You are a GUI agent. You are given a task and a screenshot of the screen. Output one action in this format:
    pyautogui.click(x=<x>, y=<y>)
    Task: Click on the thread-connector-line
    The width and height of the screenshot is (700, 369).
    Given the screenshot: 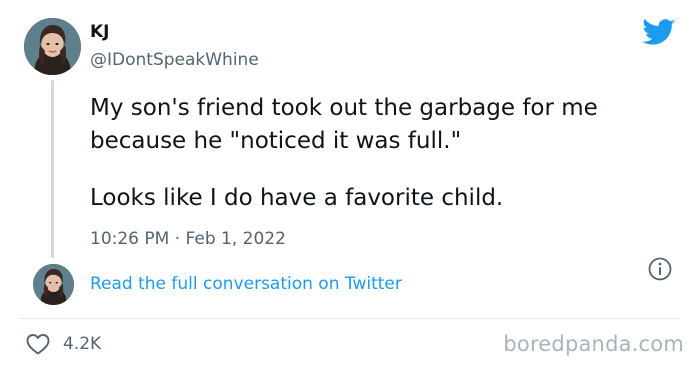 What is the action you would take?
    pyautogui.click(x=52, y=169)
    